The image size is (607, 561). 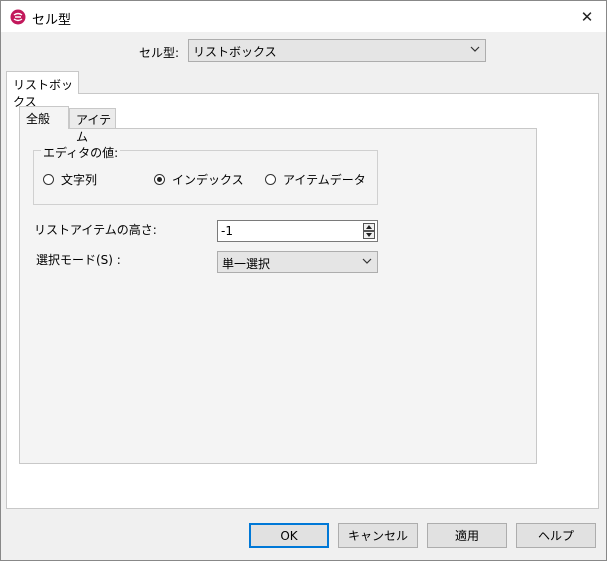 I want to click on radio-itemdata-label: アイテムデータ, so click(x=324, y=180).